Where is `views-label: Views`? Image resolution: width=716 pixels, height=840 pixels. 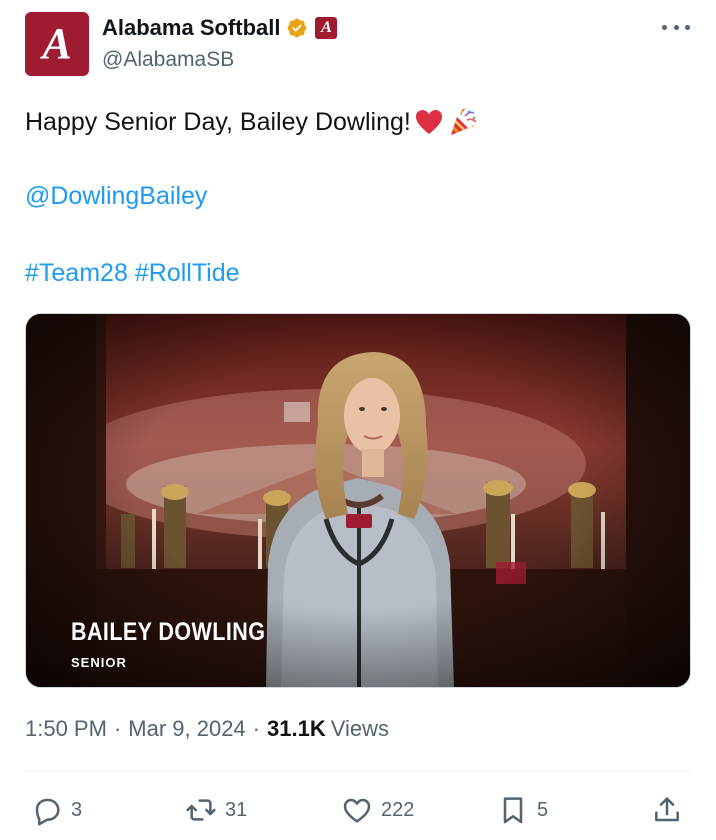 views-label: Views is located at coordinates (360, 728).